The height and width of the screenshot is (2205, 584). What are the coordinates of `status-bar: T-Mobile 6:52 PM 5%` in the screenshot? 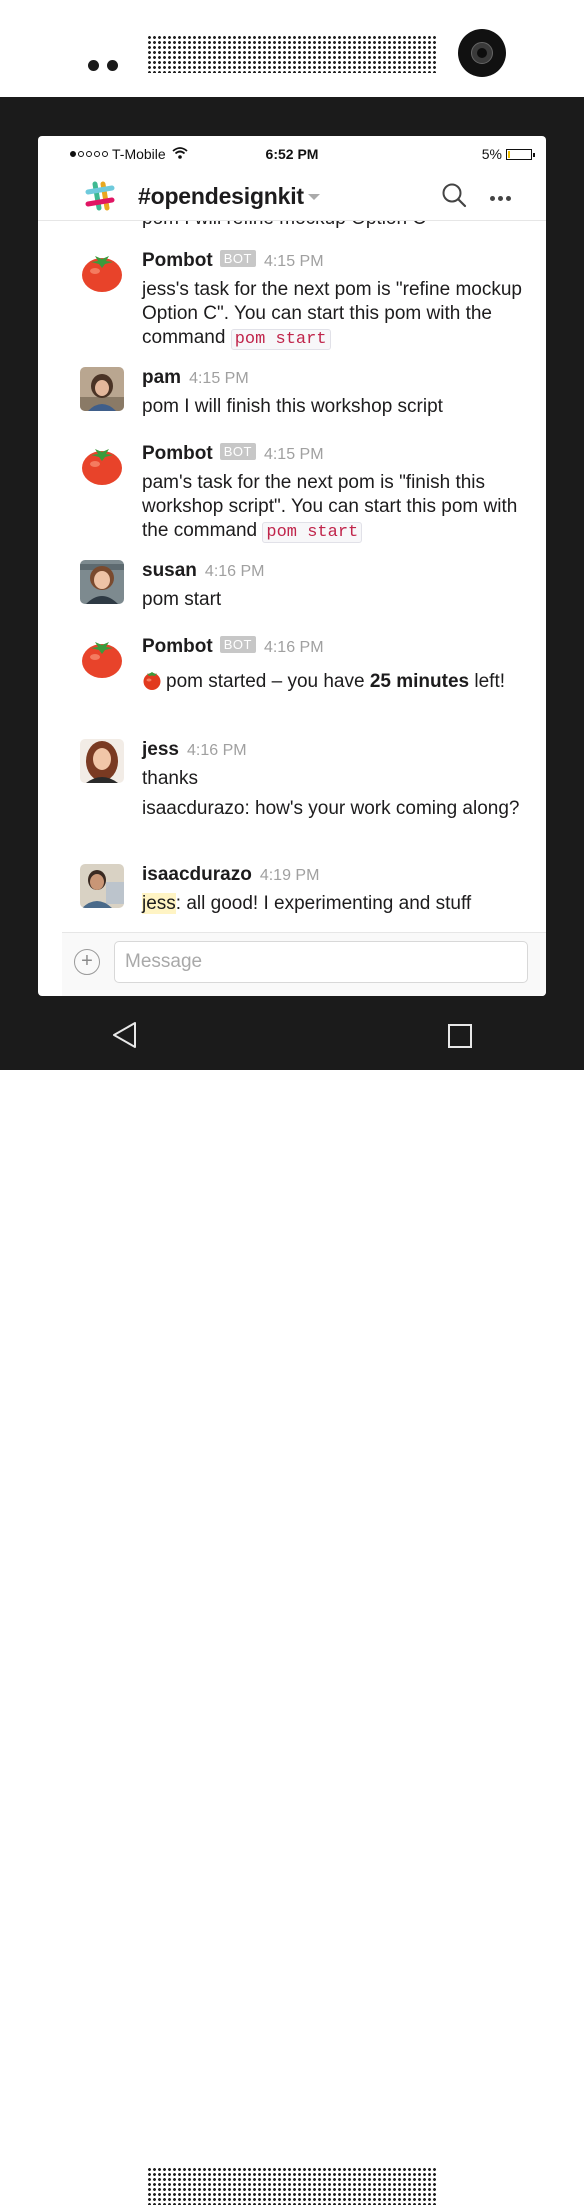 It's located at (292, 154).